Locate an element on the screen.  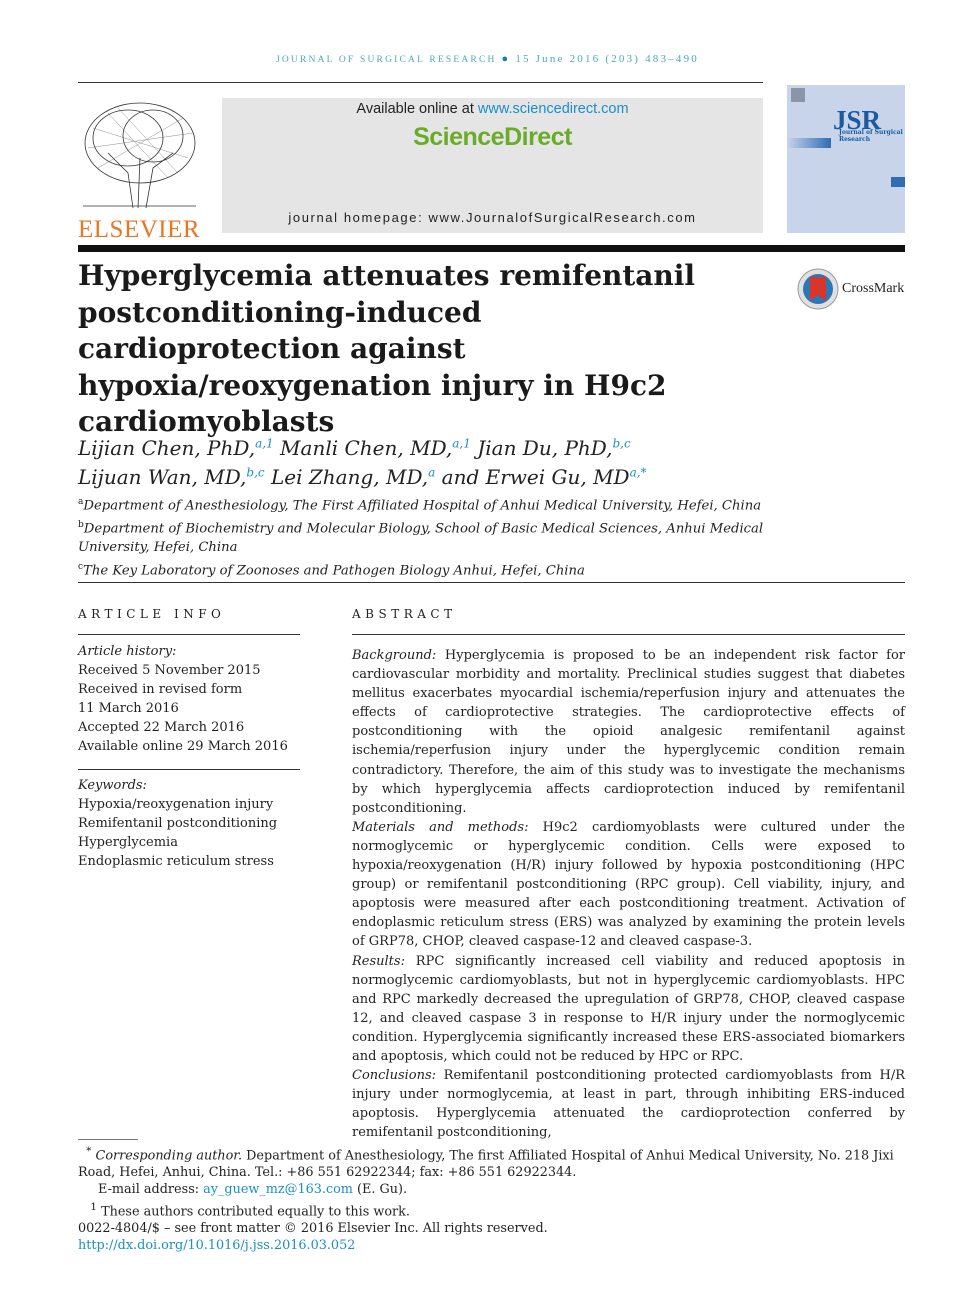
text-span: and Erwei Gu, MD is located at coordinates (535, 476).